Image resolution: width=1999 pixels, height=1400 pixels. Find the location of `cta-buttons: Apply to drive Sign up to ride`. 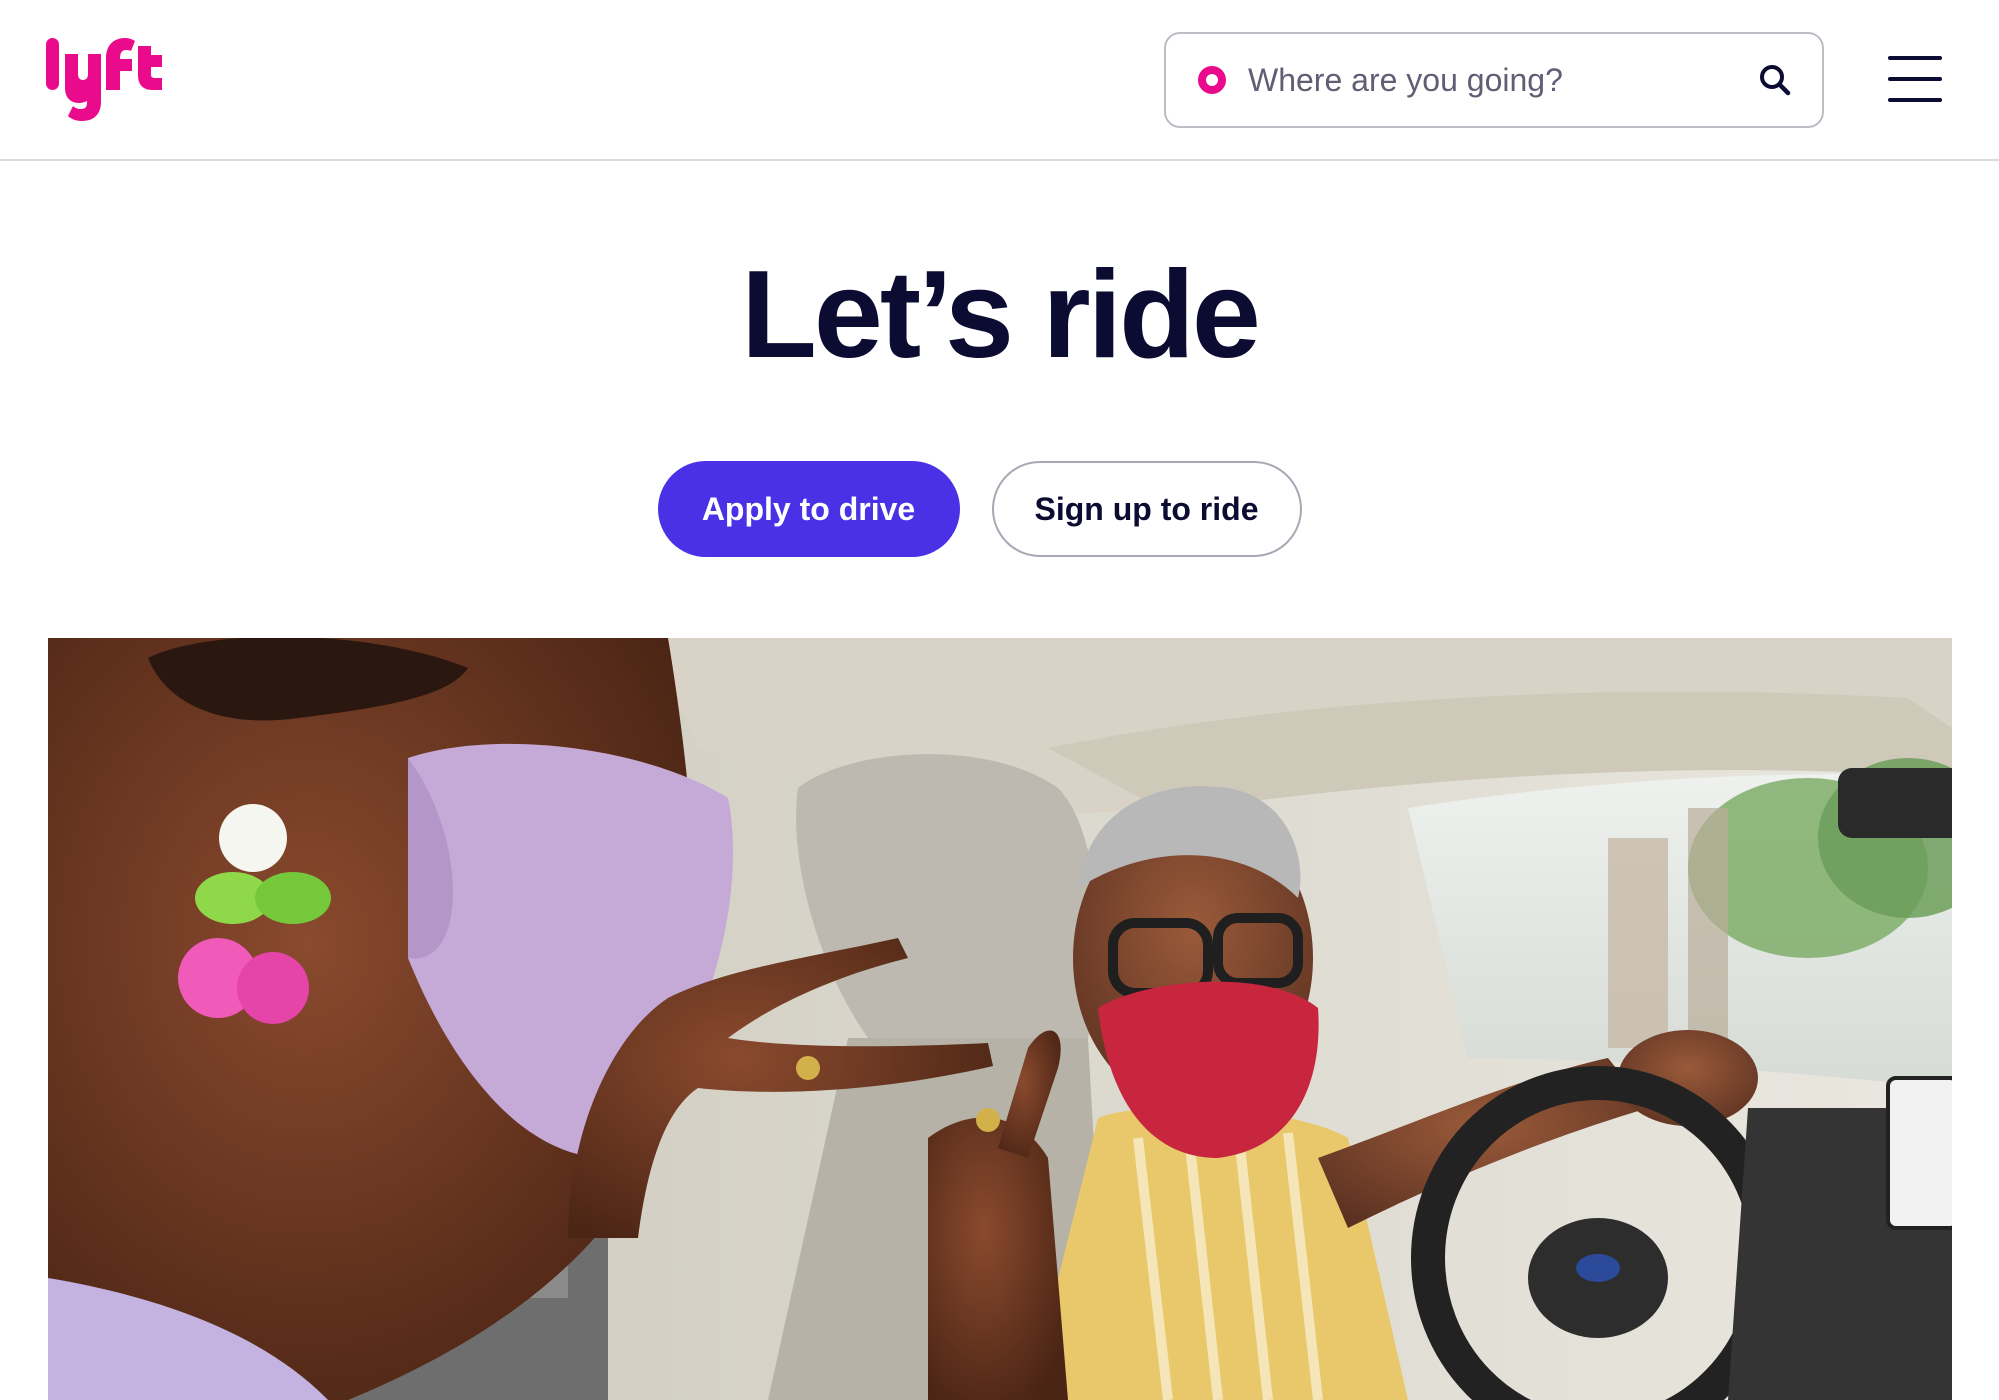

cta-buttons: Apply to drive Sign up to ride is located at coordinates (999, 509).